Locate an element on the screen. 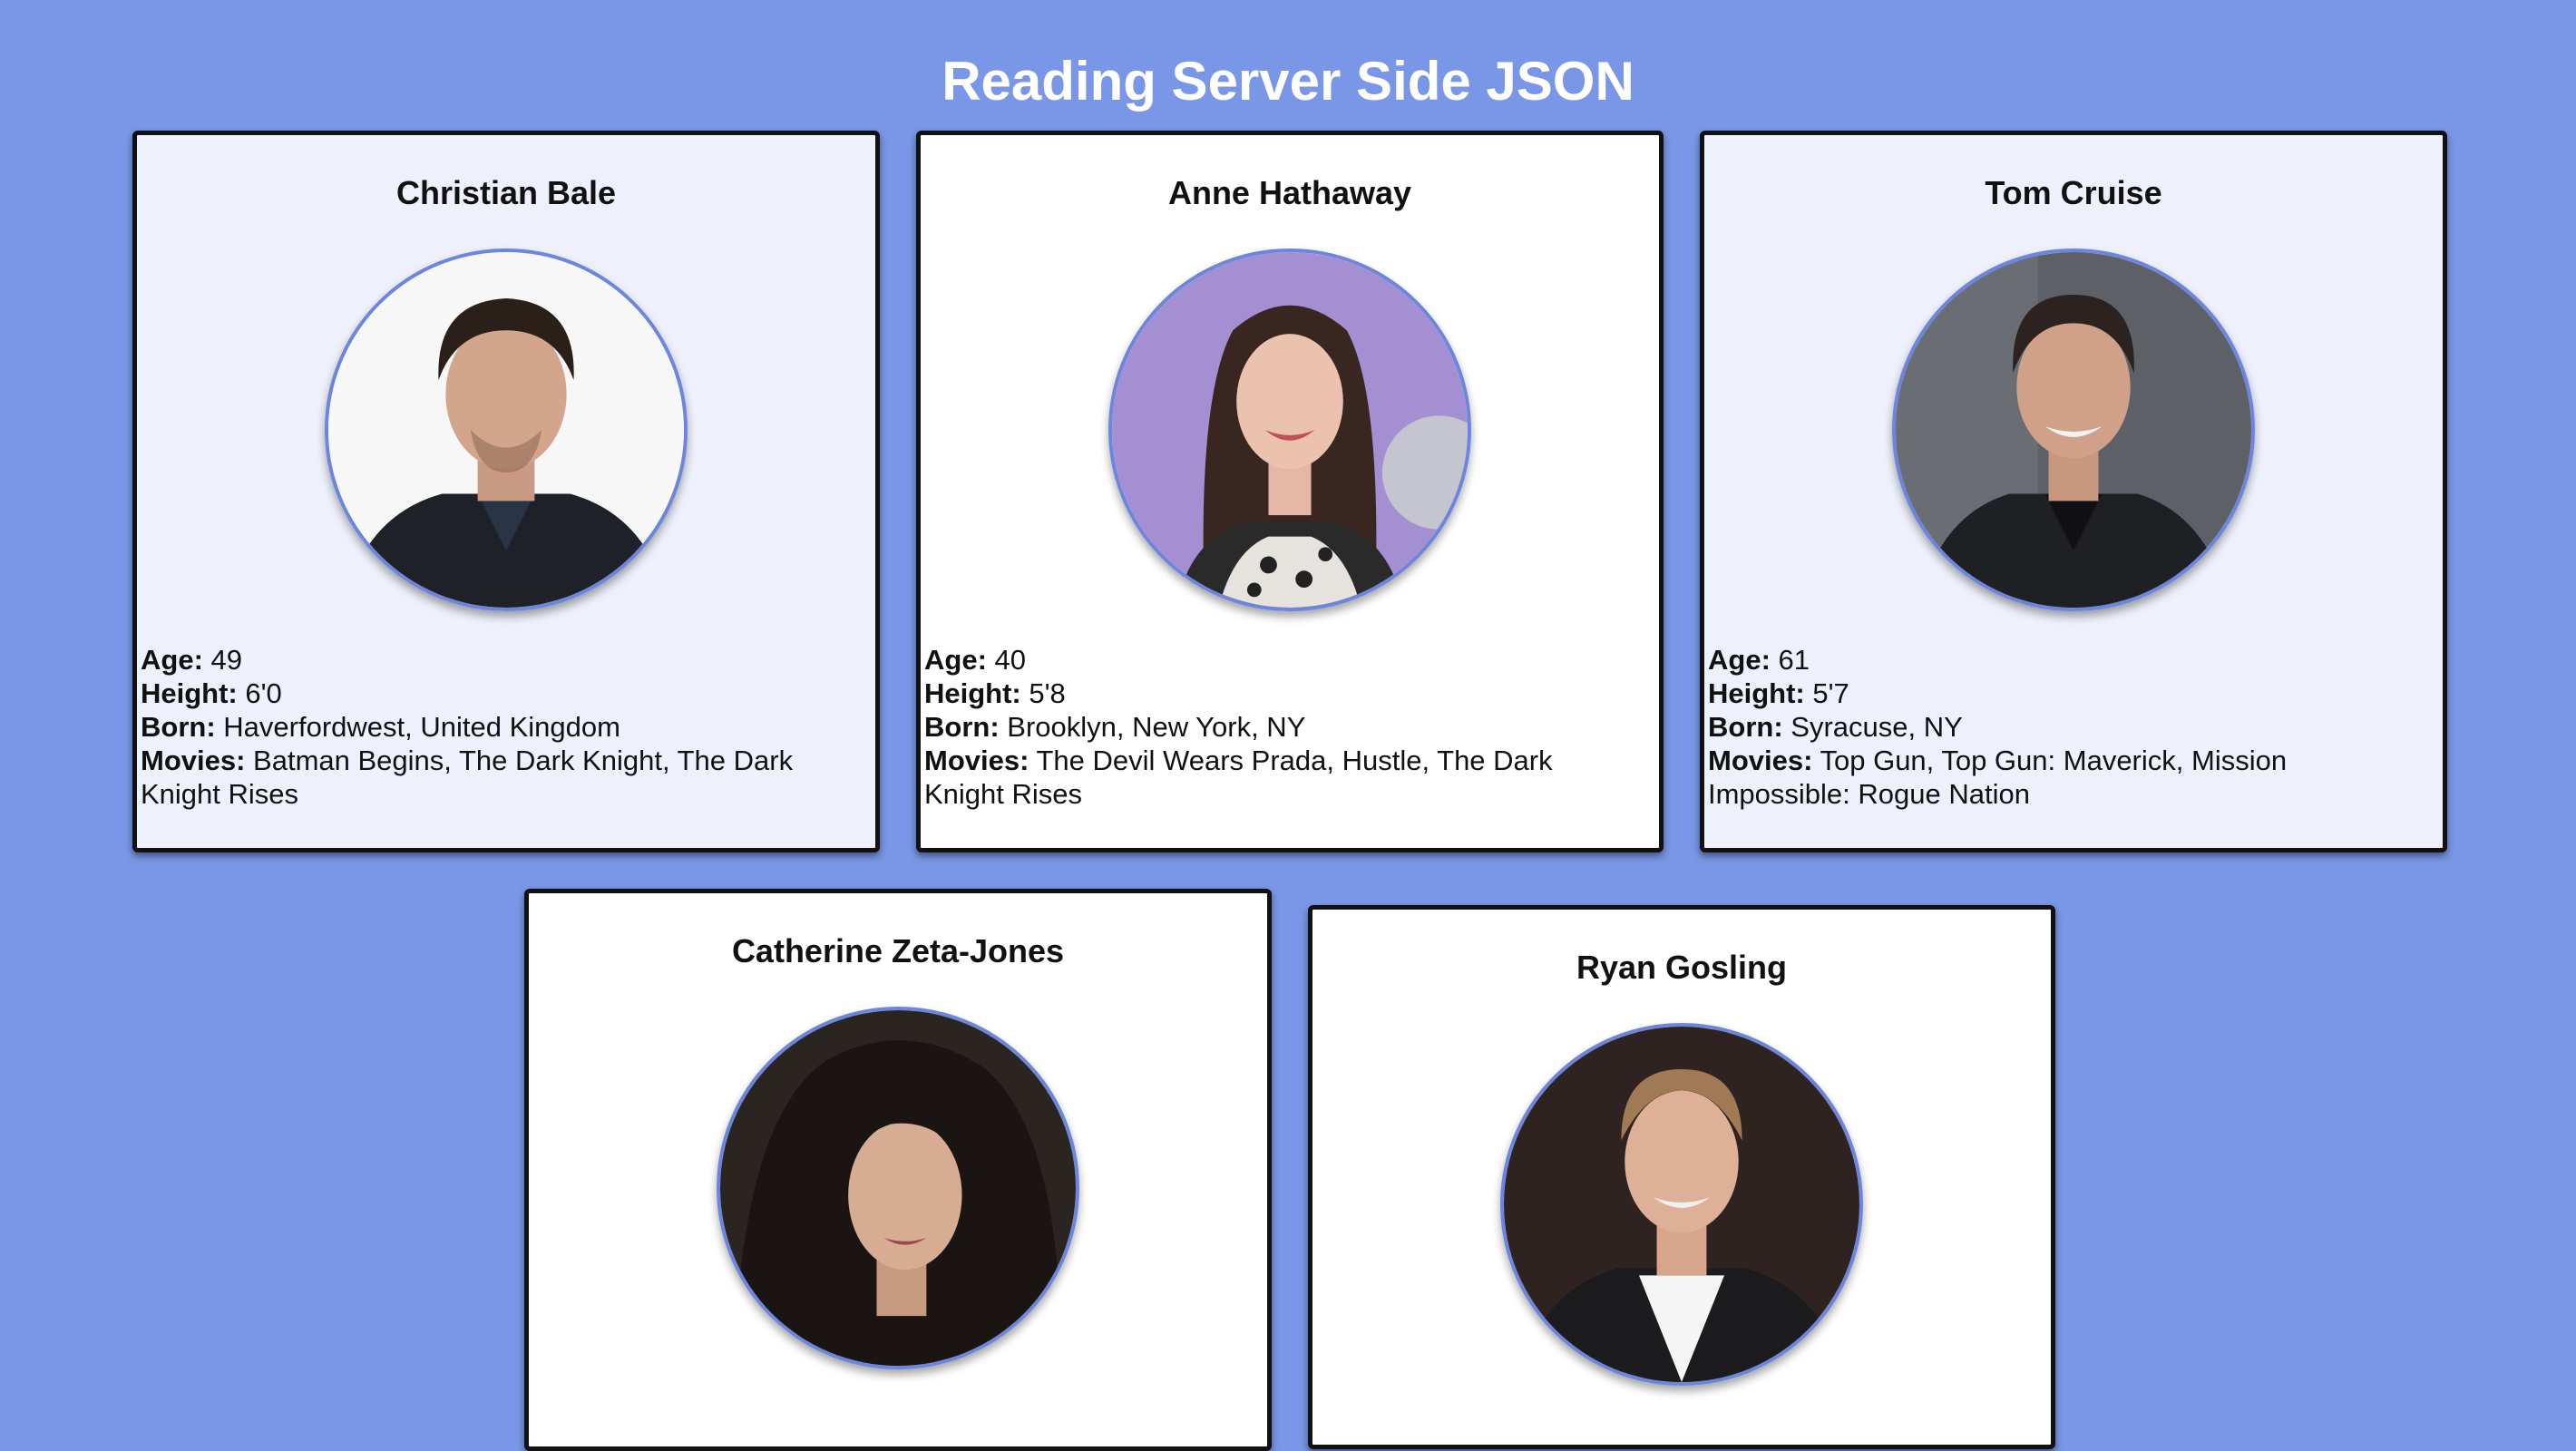  age-row: Age: 40 is located at coordinates (1269, 660).